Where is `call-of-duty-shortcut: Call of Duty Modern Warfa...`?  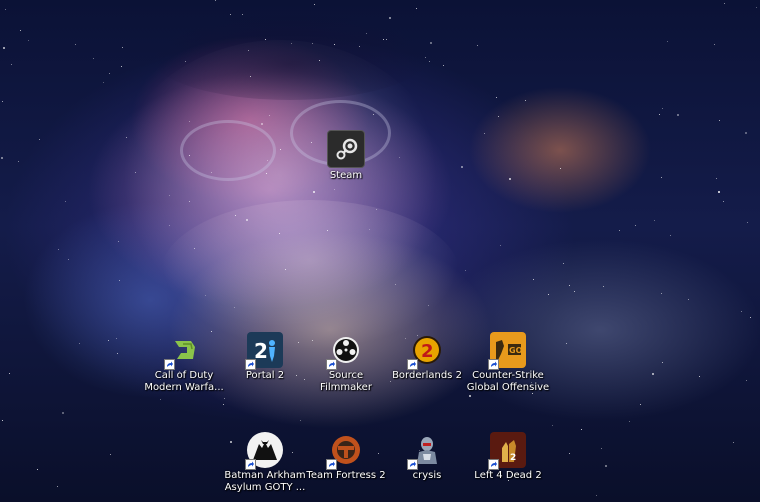
call-of-duty-shortcut: Call of Duty Modern Warfa... is located at coordinates (184, 363).